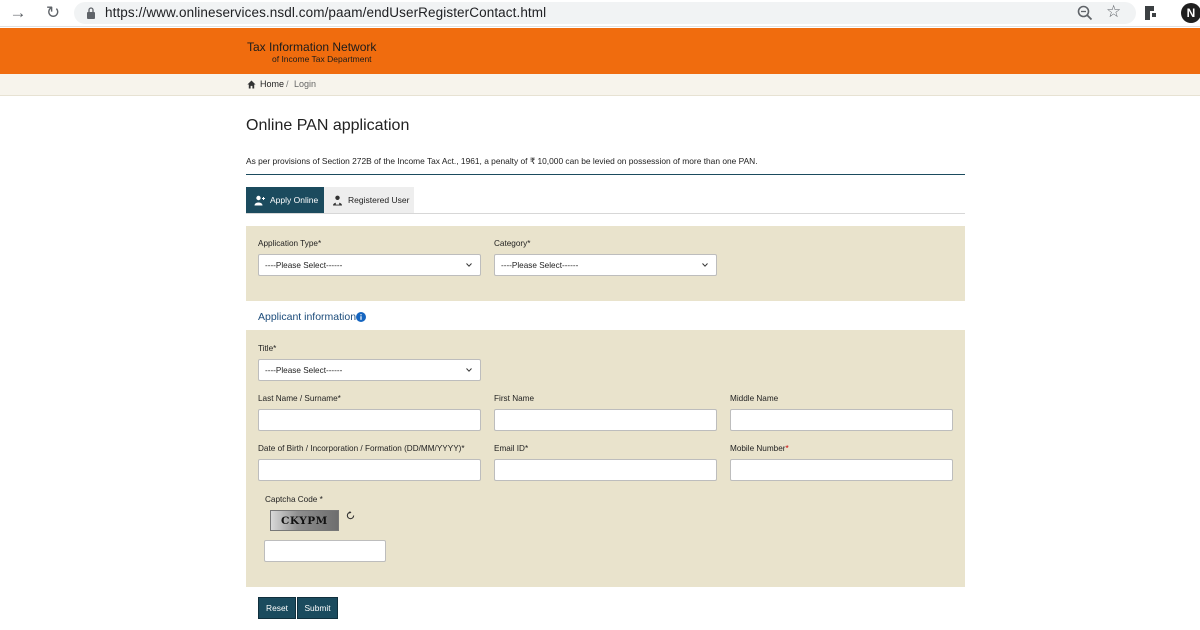 The image size is (1200, 630). I want to click on category-value: ----Please Select------, so click(540, 265).